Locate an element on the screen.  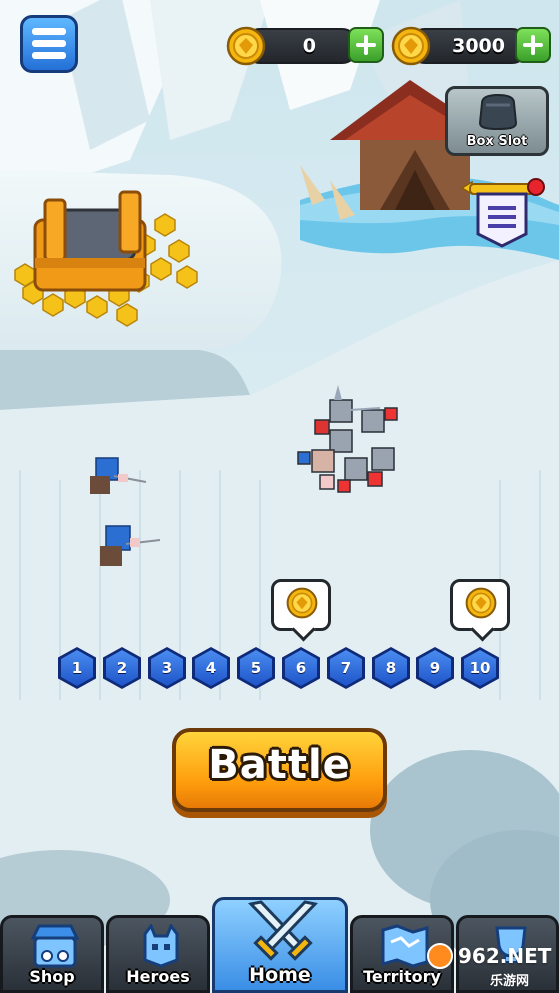
level-node-8: 8 is located at coordinates (391, 668).